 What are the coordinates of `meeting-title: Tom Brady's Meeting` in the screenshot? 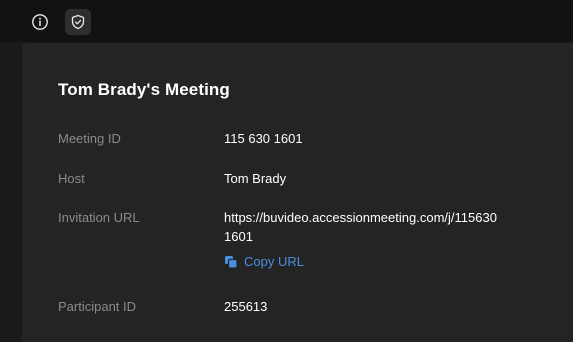 It's located at (144, 89).